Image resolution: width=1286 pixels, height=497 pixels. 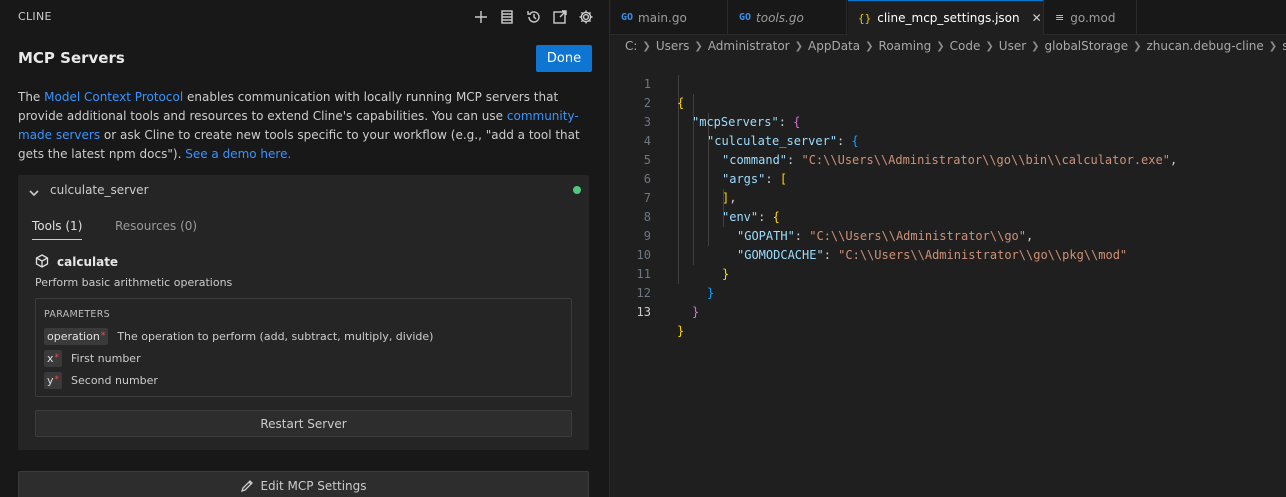 I want to click on edit-mcp-settings-button: Edit MCP Settings, so click(x=303, y=484).